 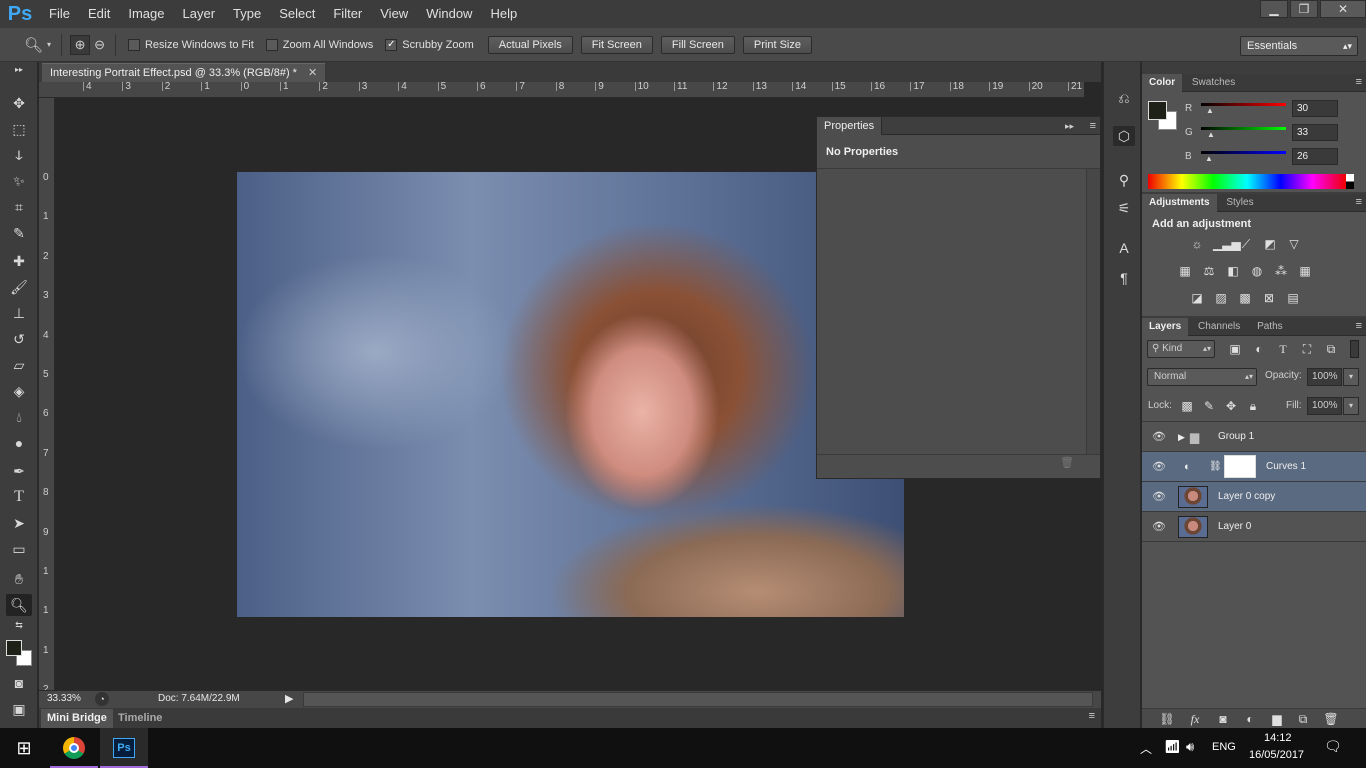 I want to click on hand-tool-icon: ✋︎, so click(x=19, y=579).